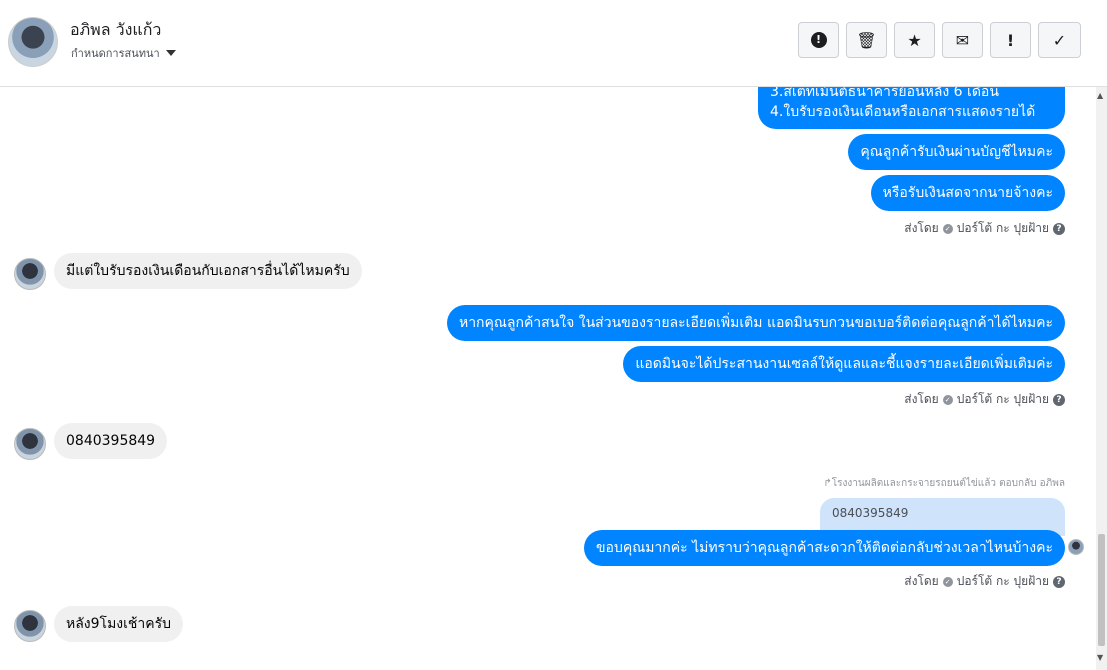 The height and width of the screenshot is (670, 1107). Describe the element at coordinates (1100, 95) in the screenshot. I see `scroll-up-arrow-icon: ▲` at that location.